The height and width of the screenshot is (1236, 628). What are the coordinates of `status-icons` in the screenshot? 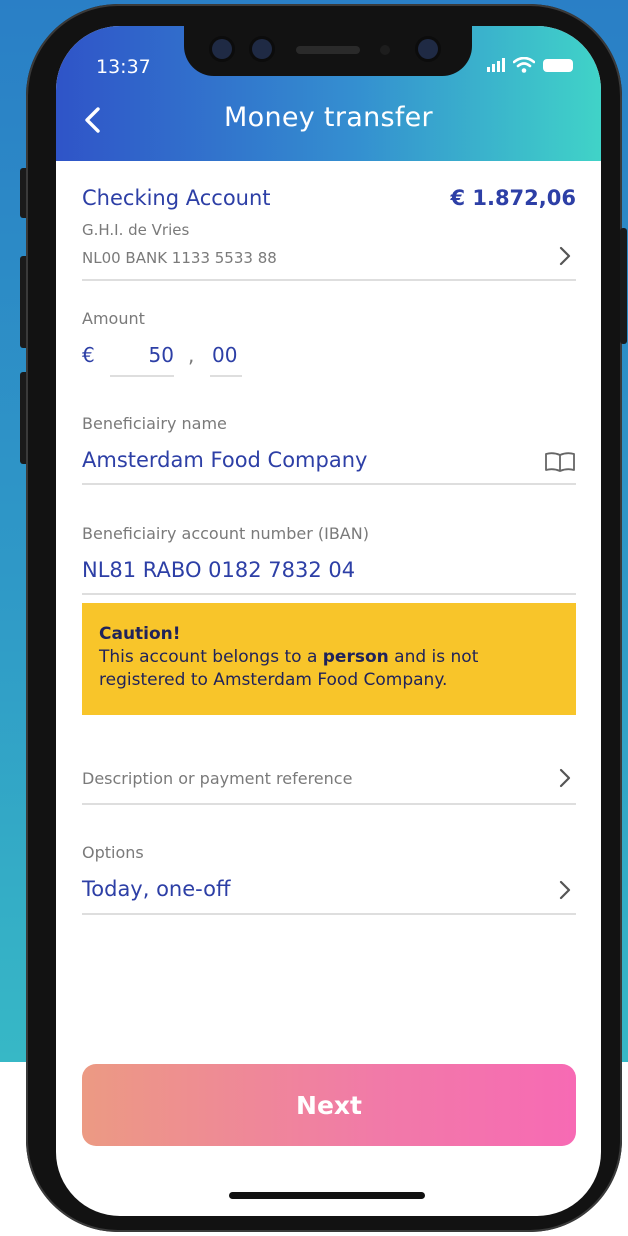 It's located at (530, 65).